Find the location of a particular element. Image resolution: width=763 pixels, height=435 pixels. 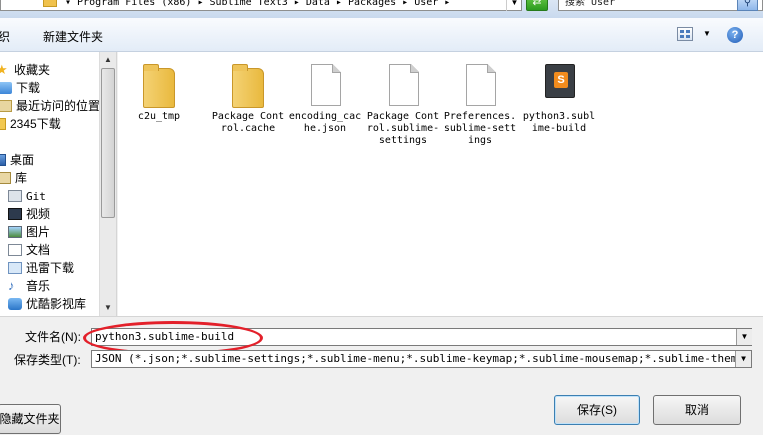

new-folder-button: 新建文件夹 is located at coordinates (73, 36).